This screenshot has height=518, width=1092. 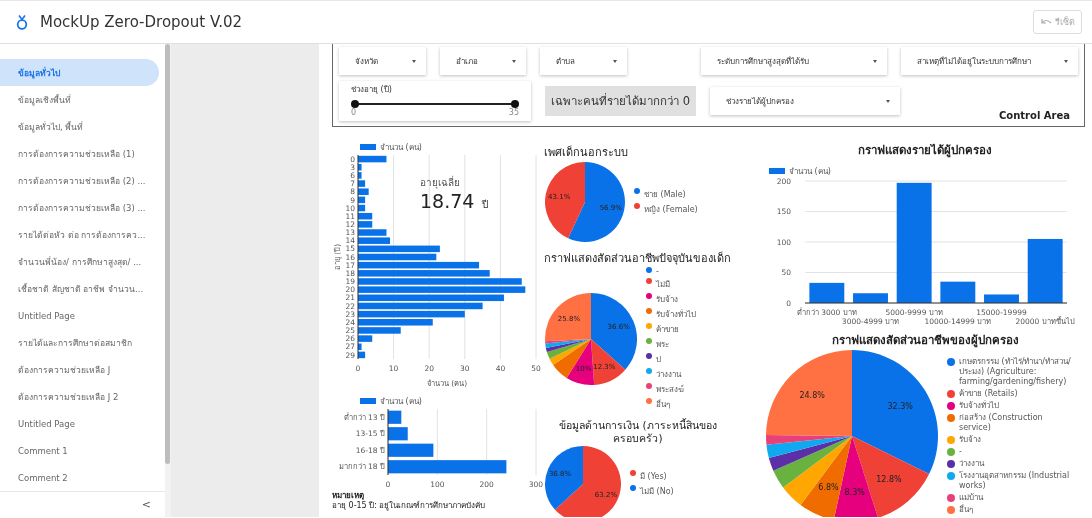 I want to click on range-slider: ช่วงอายุ (ปี) 0 35, so click(x=435, y=101).